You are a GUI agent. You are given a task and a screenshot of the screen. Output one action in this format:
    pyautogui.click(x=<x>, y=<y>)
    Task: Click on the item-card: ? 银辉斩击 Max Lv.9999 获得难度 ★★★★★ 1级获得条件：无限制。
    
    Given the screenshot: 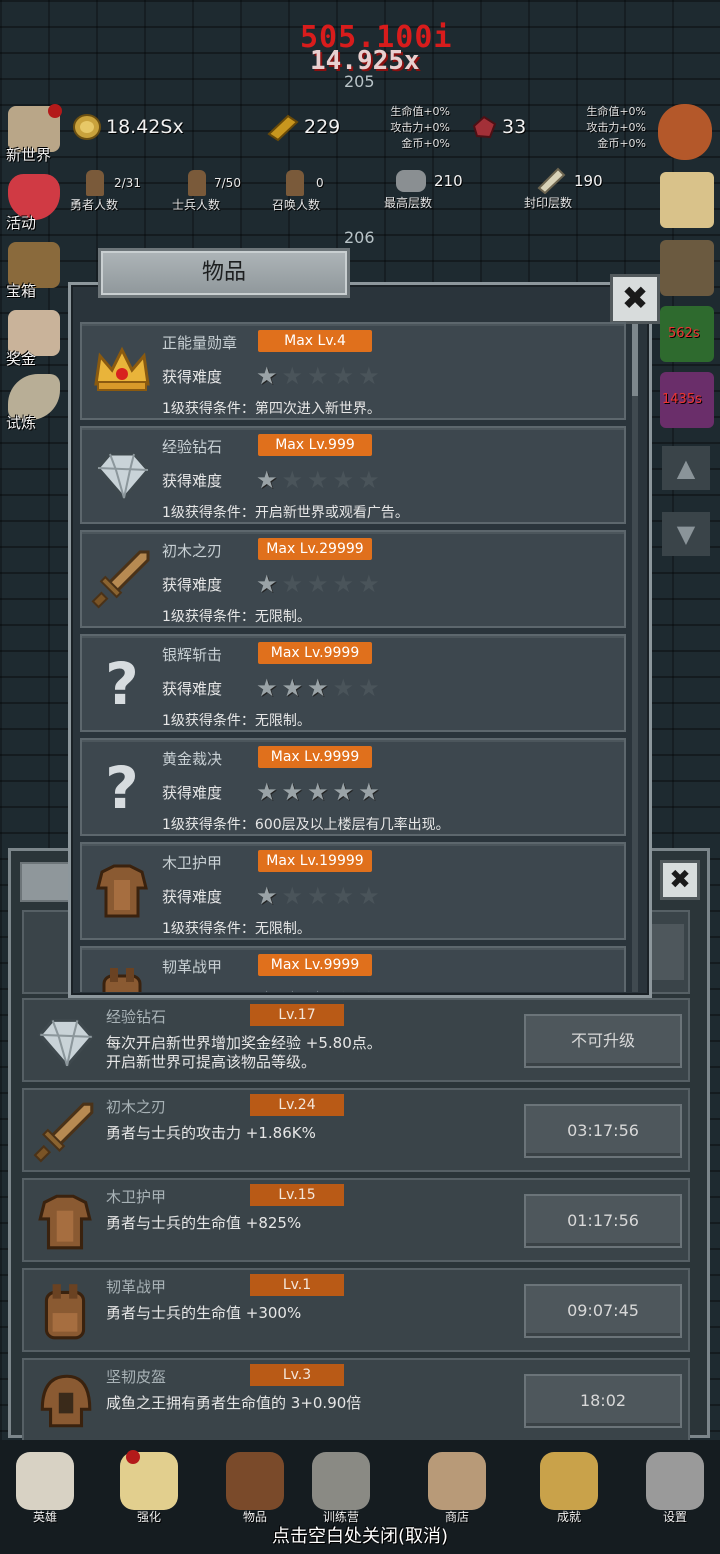 What is the action you would take?
    pyautogui.click(x=353, y=683)
    